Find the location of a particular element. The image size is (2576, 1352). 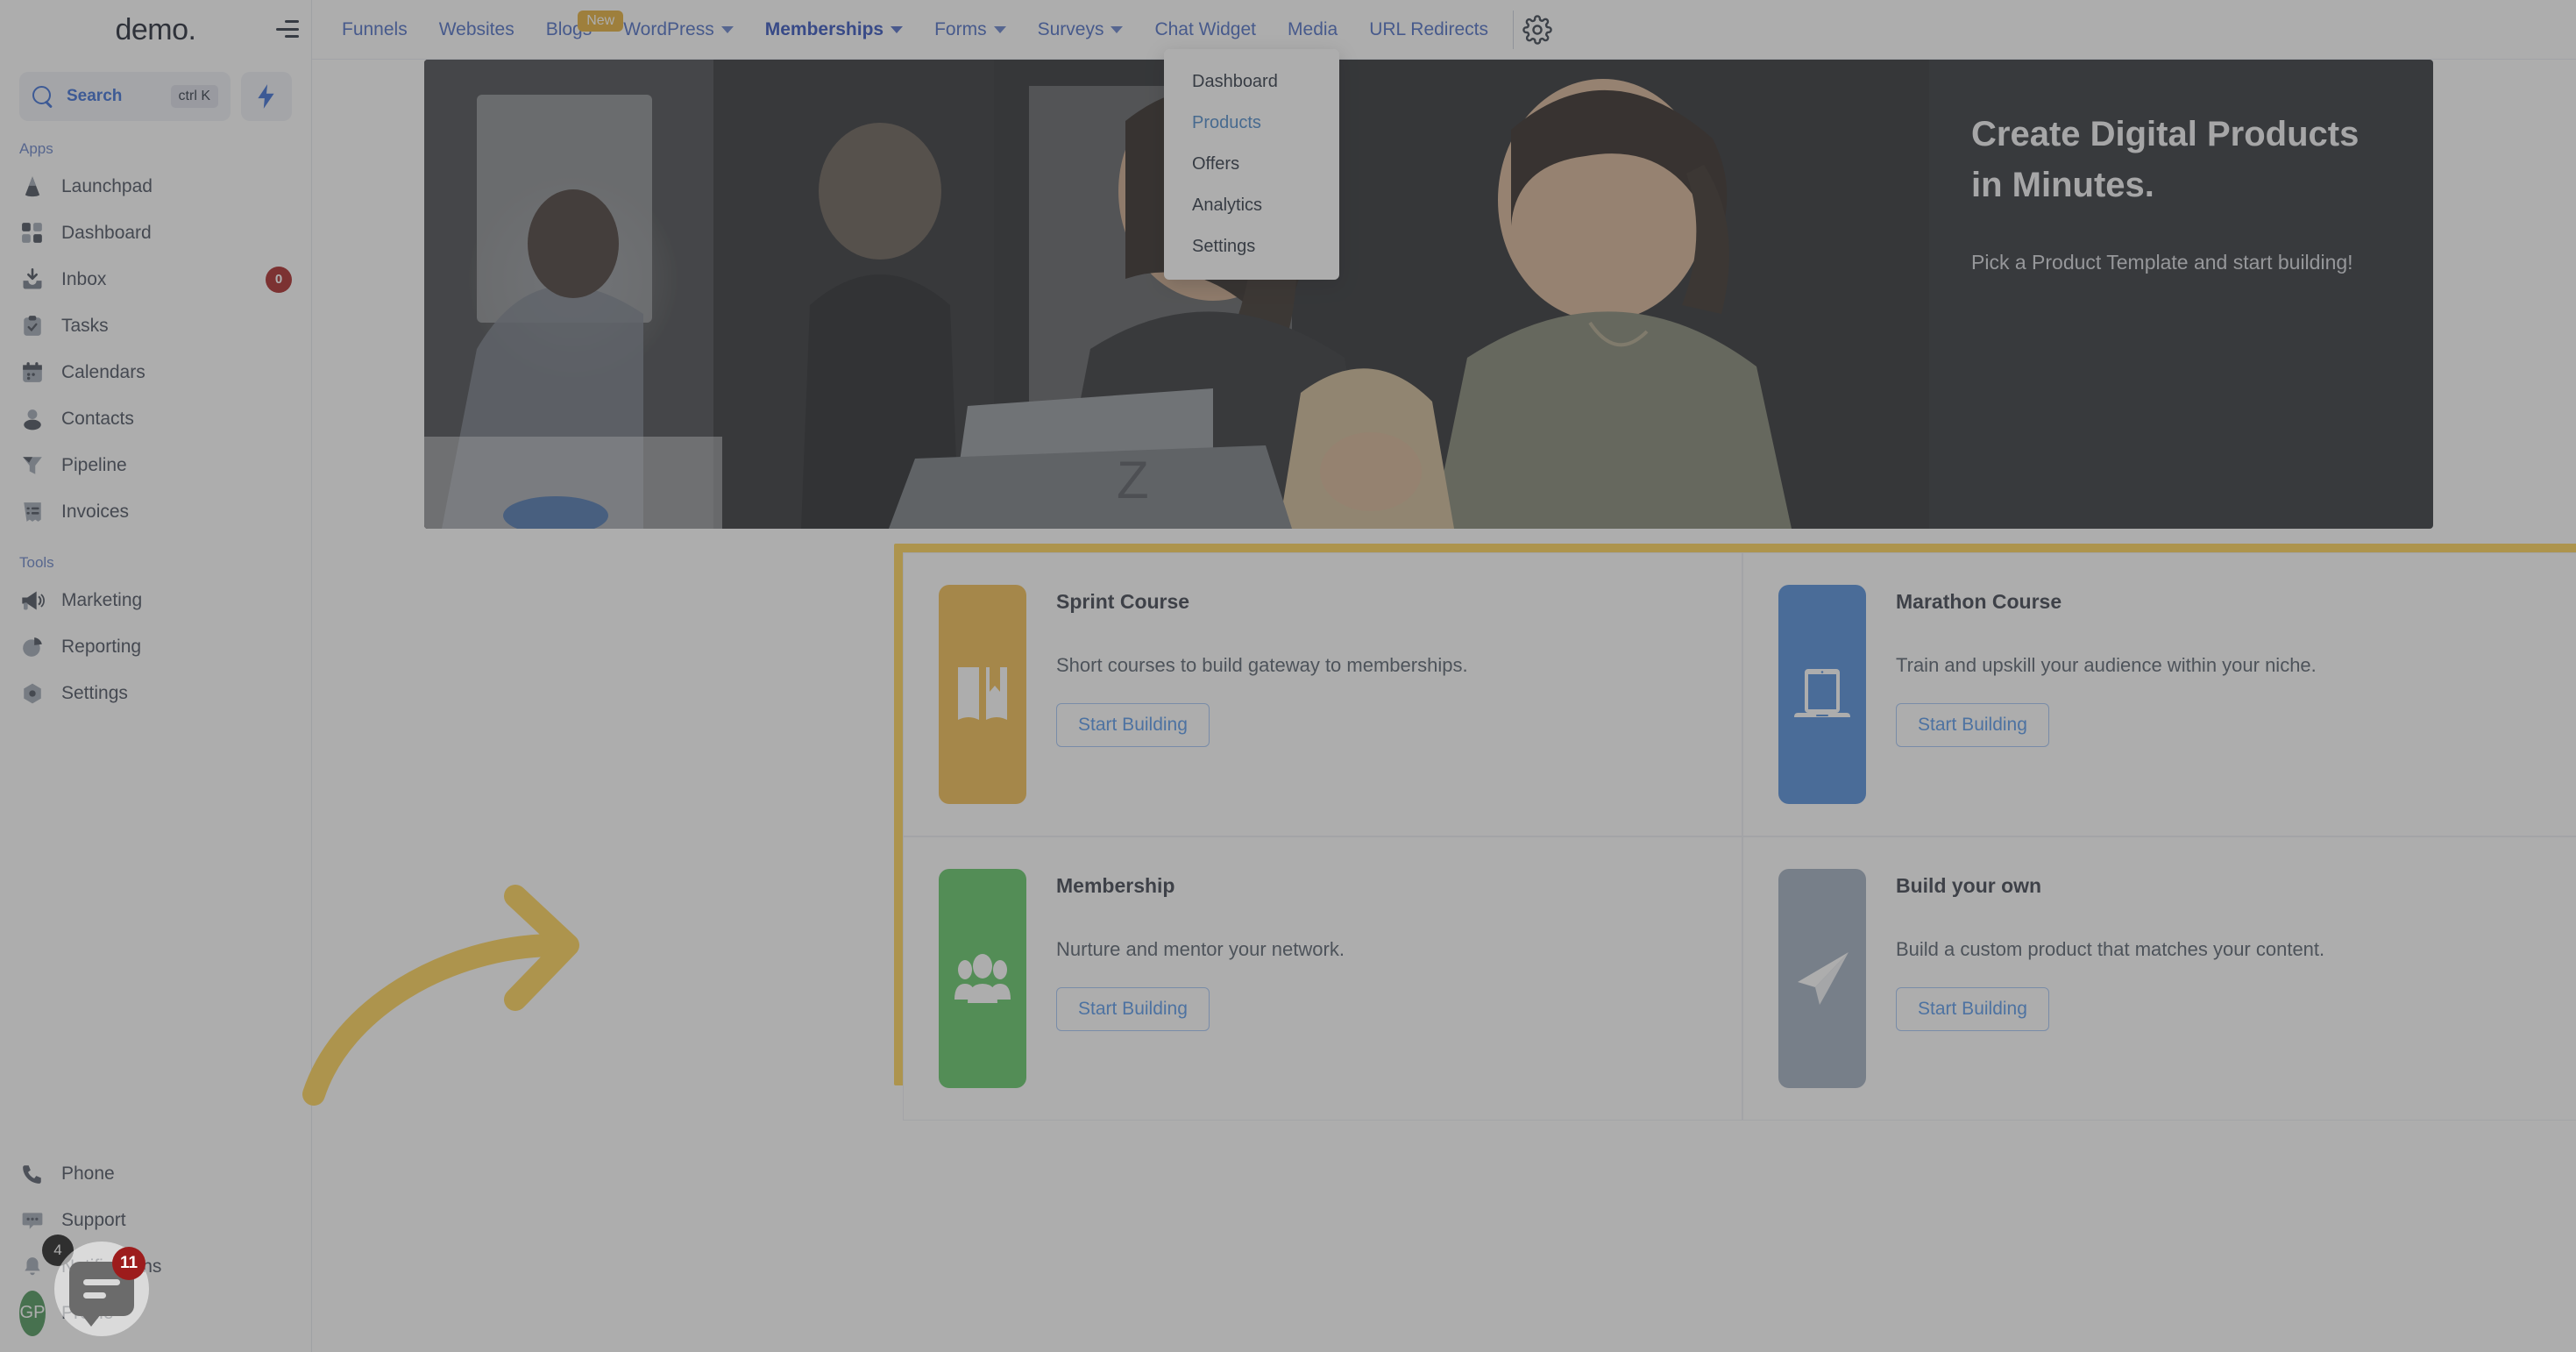

sidebar-item-tasks: Tasks is located at coordinates (155, 325).